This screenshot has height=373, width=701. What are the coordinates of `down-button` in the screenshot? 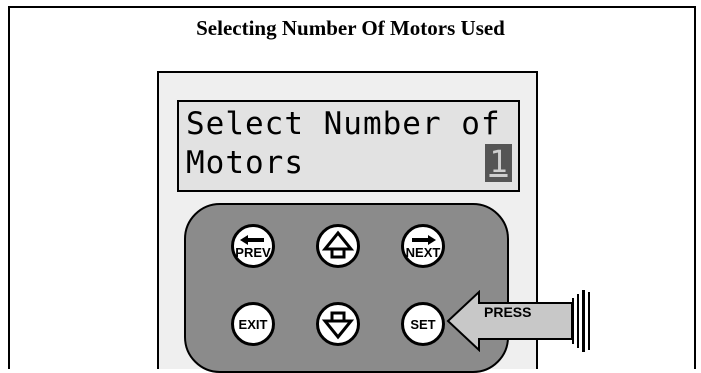 It's located at (338, 324).